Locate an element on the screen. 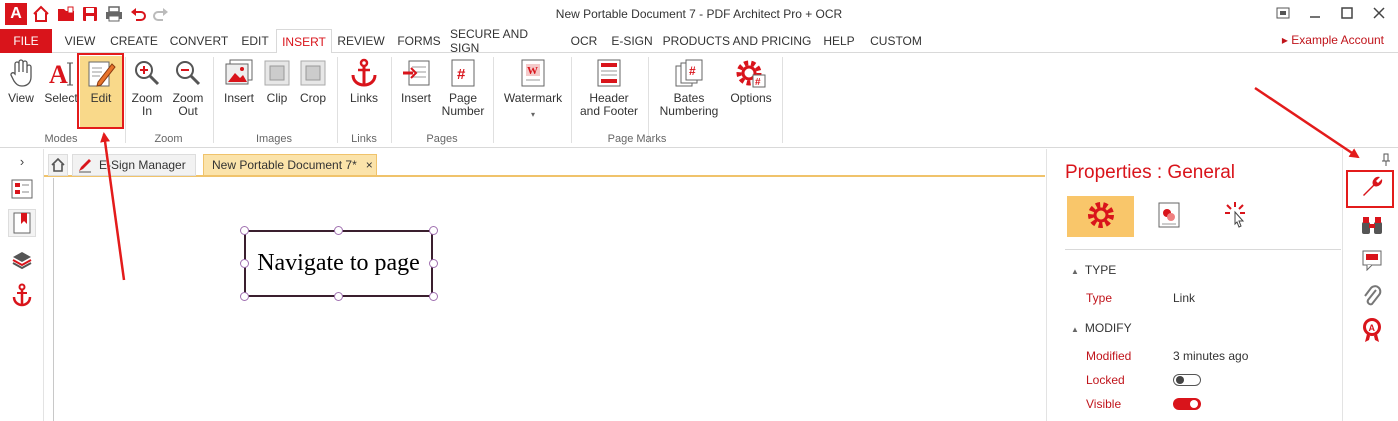 This screenshot has width=1398, height=421. clip-button: Clip is located at coordinates (277, 81).